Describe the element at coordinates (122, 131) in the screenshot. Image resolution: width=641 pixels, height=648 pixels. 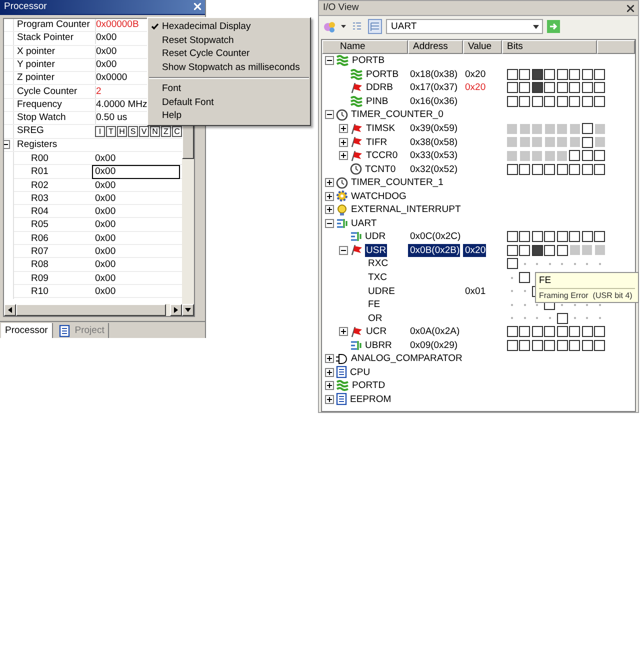
I see `status-flag: H` at that location.